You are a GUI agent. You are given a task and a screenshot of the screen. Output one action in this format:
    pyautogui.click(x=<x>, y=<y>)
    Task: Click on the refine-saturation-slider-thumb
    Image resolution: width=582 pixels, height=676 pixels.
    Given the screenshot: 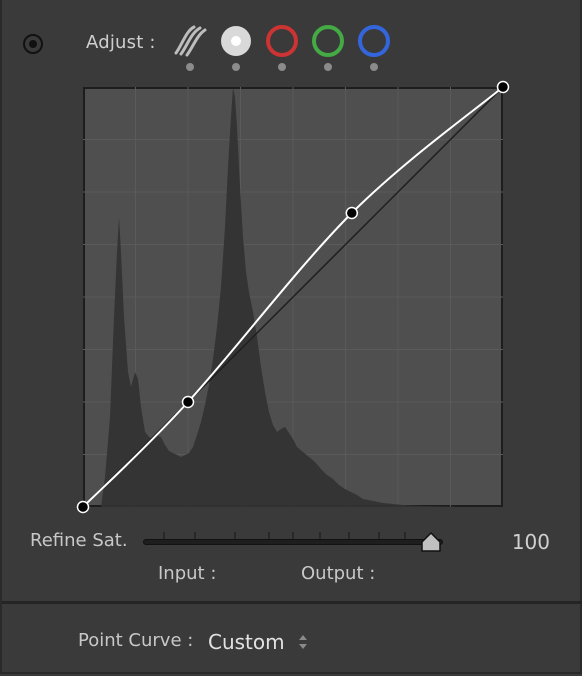 What is the action you would take?
    pyautogui.click(x=431, y=543)
    